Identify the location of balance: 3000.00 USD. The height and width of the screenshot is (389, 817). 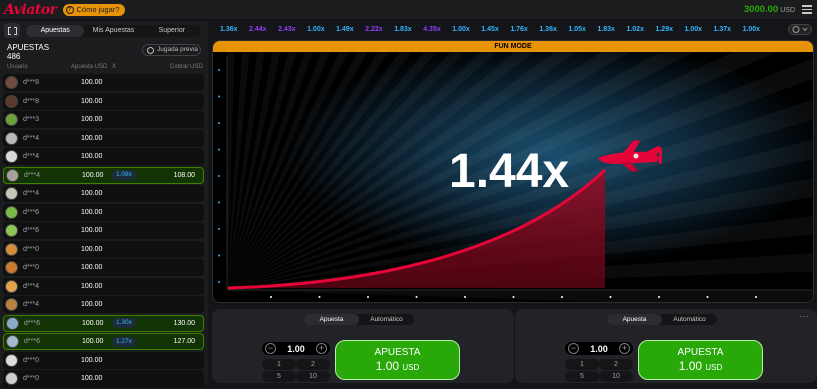
(769, 9).